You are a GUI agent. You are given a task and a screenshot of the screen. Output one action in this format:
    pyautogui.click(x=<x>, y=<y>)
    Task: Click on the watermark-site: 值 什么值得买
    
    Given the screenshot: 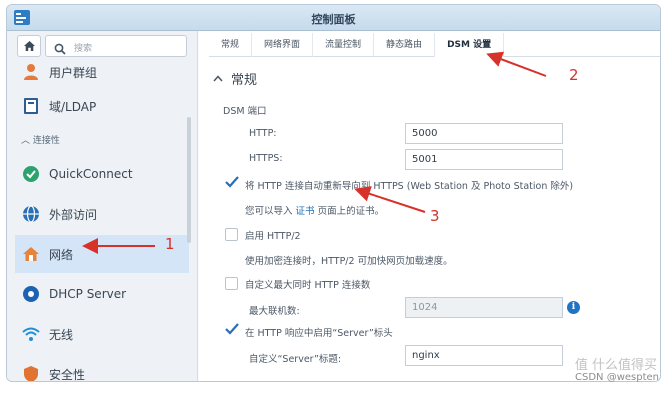 What is the action you would take?
    pyautogui.click(x=615, y=365)
    